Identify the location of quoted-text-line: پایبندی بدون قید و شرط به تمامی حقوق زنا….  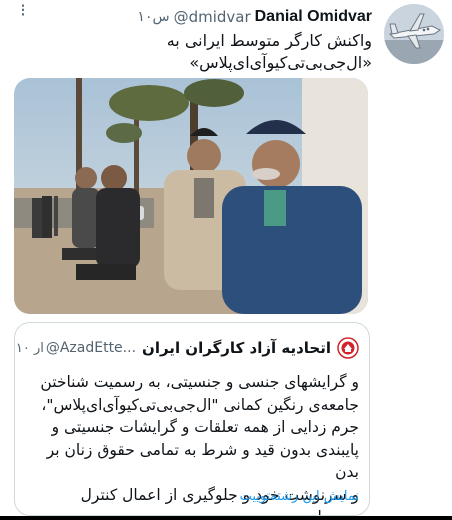
(202, 461).